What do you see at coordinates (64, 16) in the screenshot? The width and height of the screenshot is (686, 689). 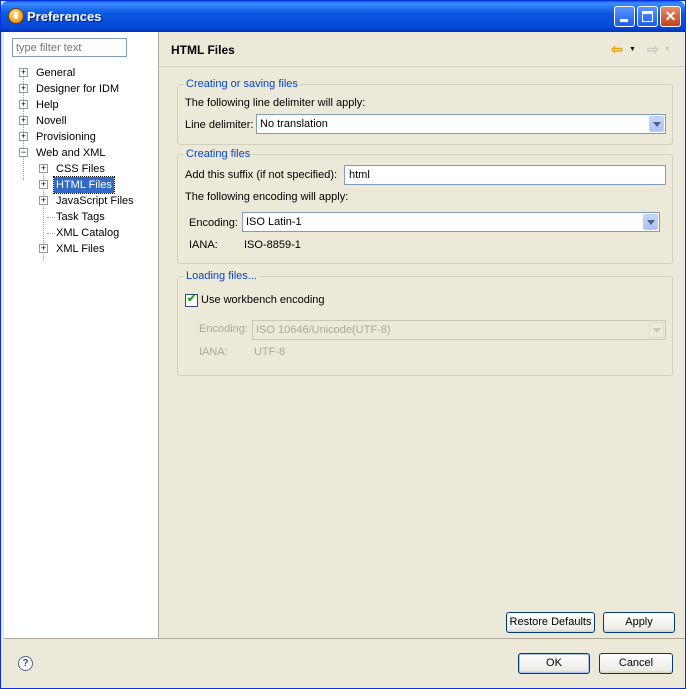 I see `window-title: Preferences` at bounding box center [64, 16].